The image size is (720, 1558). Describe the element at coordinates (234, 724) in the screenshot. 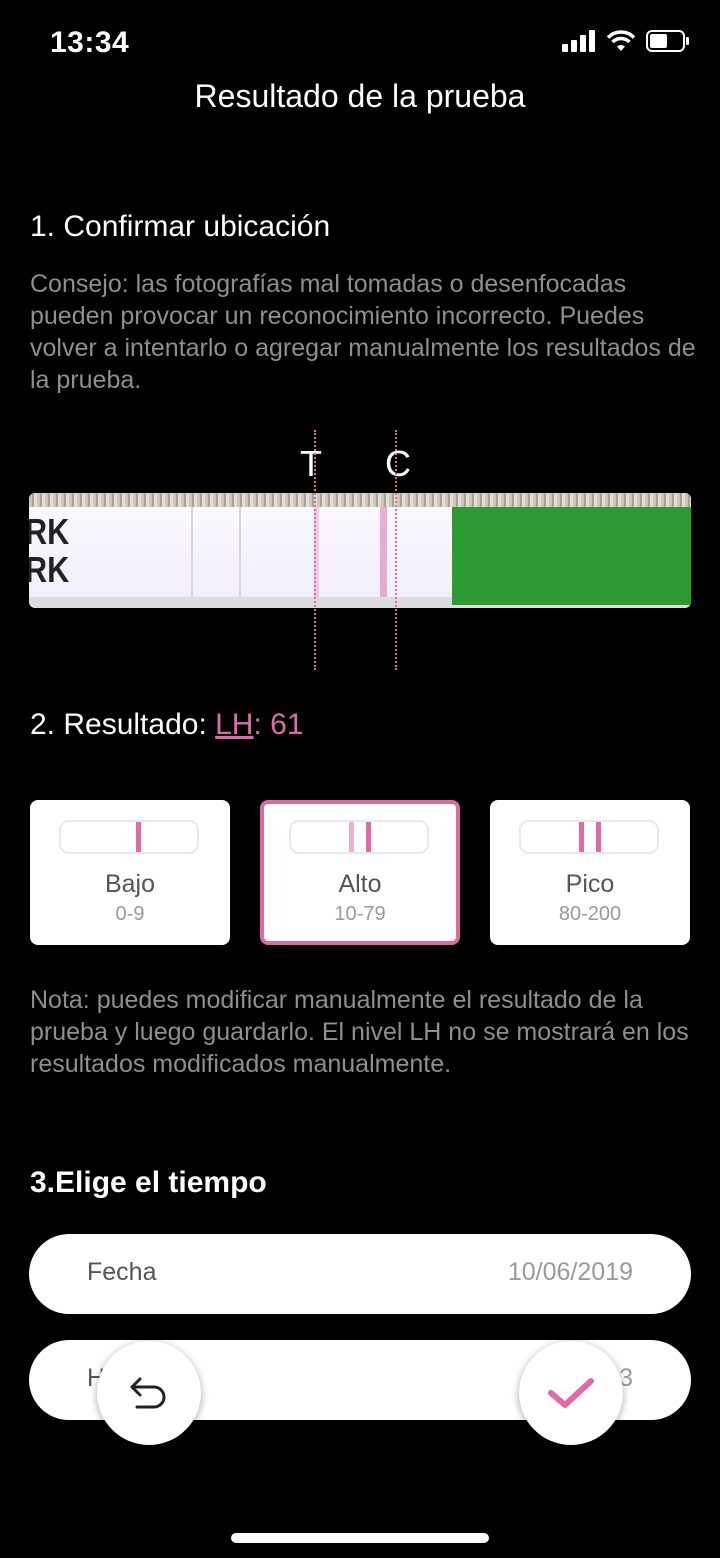

I see `lh-info-link: LH` at that location.